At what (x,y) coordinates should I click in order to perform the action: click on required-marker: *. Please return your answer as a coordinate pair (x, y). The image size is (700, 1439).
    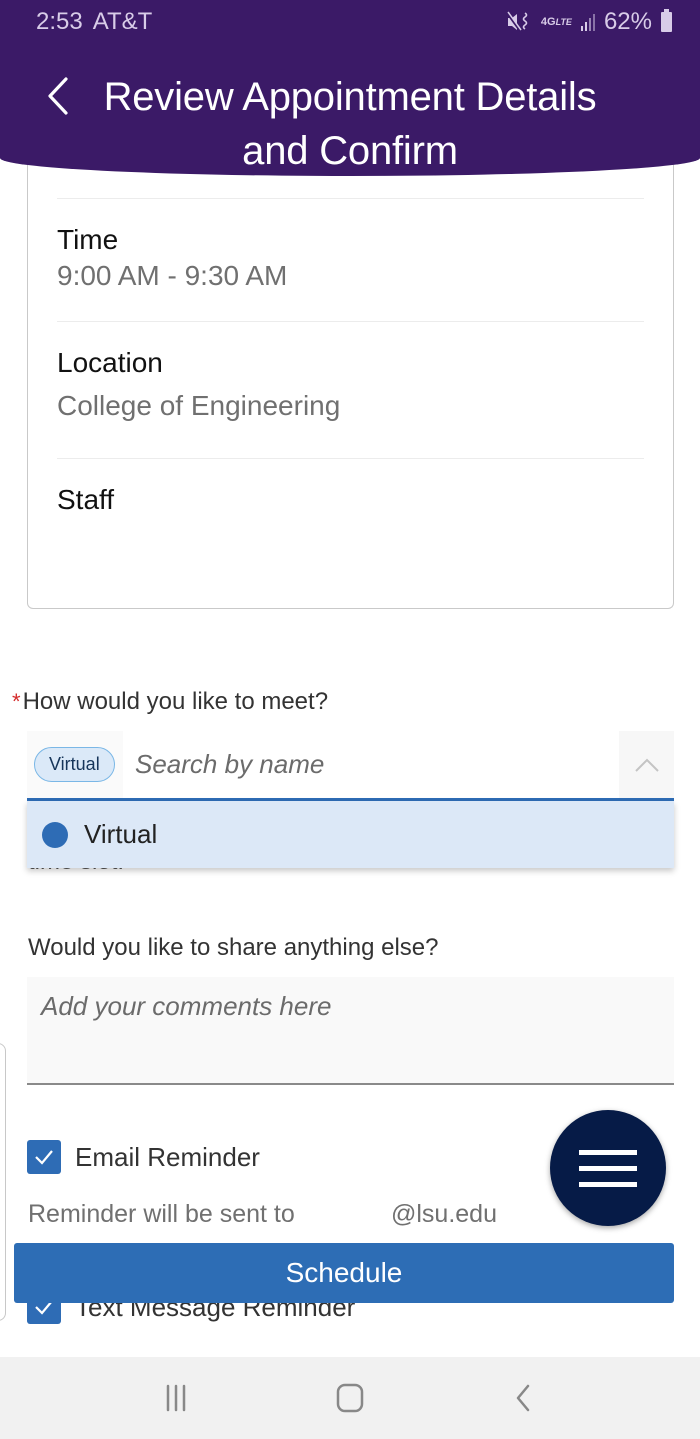
    Looking at the image, I should click on (16, 701).